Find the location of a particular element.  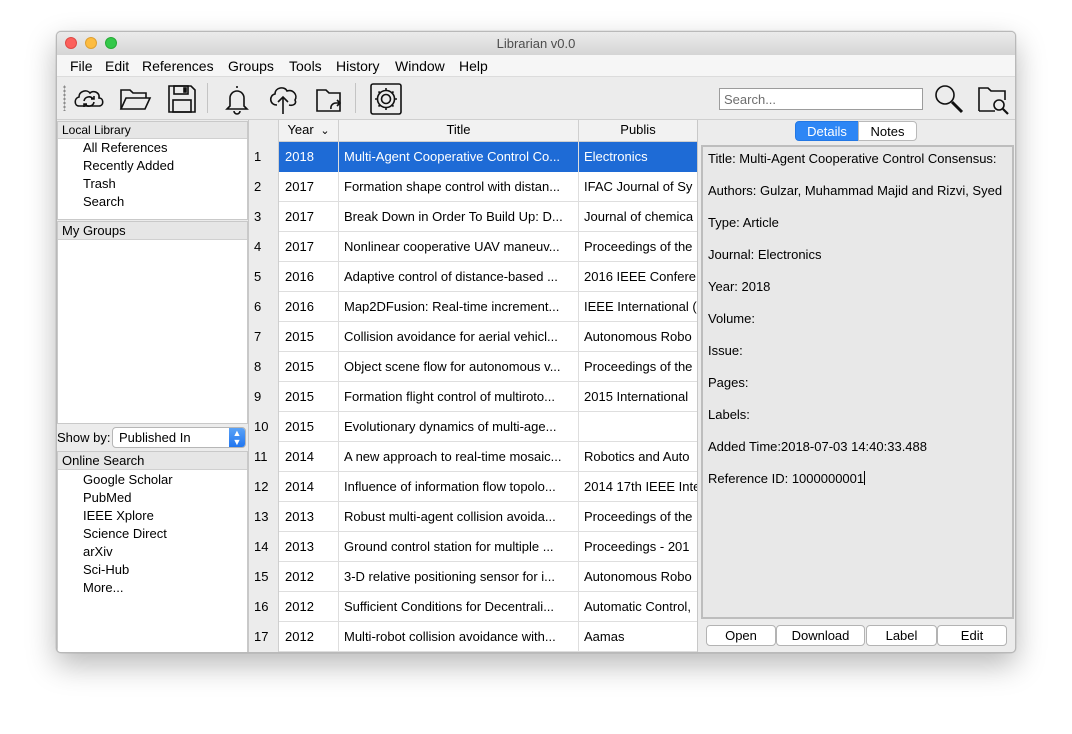

menu-groups: Groups is located at coordinates (251, 66).